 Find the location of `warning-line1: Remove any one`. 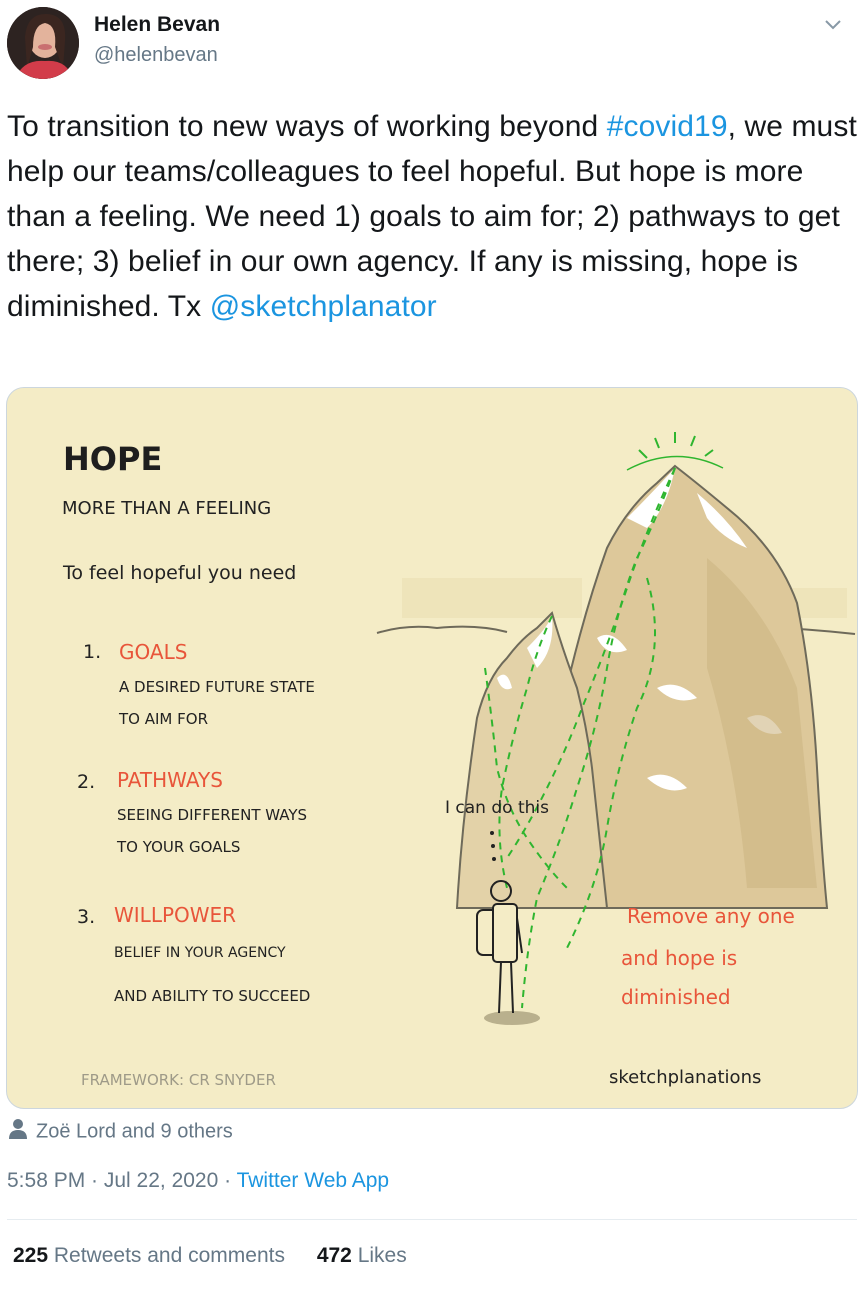

warning-line1: Remove any one is located at coordinates (711, 916).